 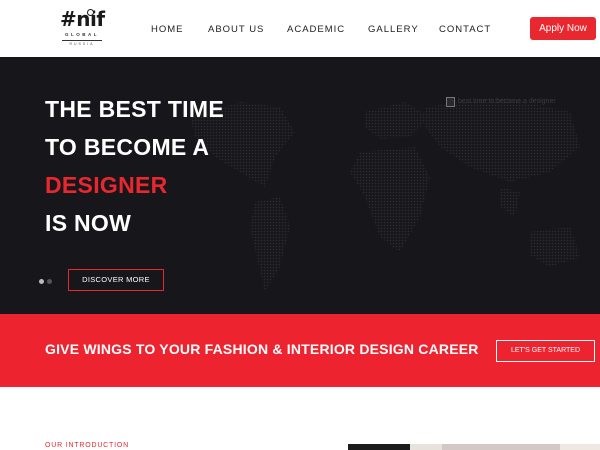 I want to click on hero-headline-line-1: THE BEST TIME, so click(x=134, y=109).